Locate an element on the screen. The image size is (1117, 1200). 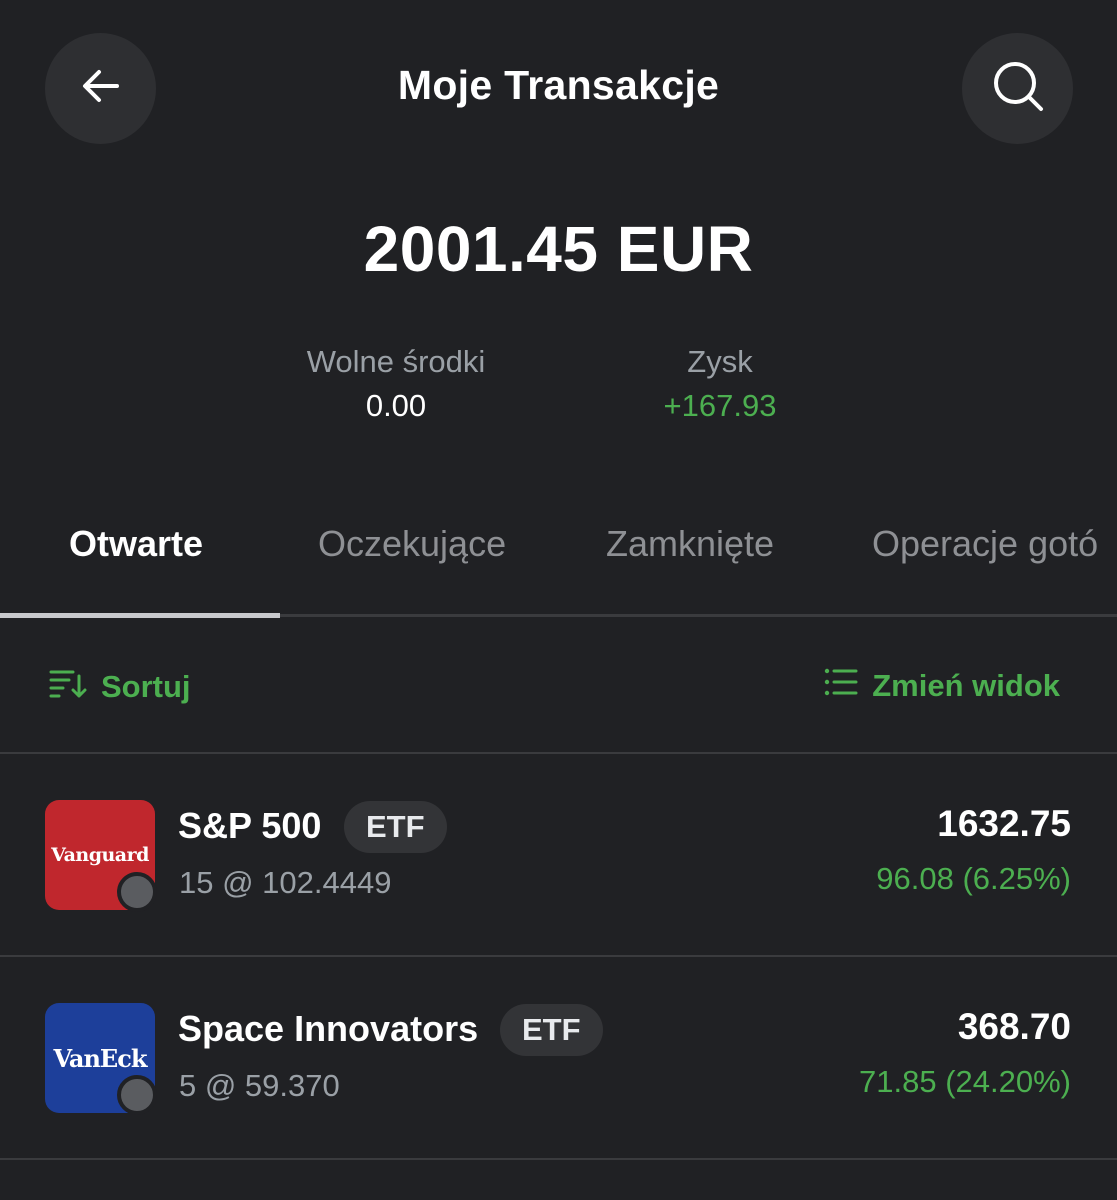
tab-open: Otwarte is located at coordinates (136, 544).